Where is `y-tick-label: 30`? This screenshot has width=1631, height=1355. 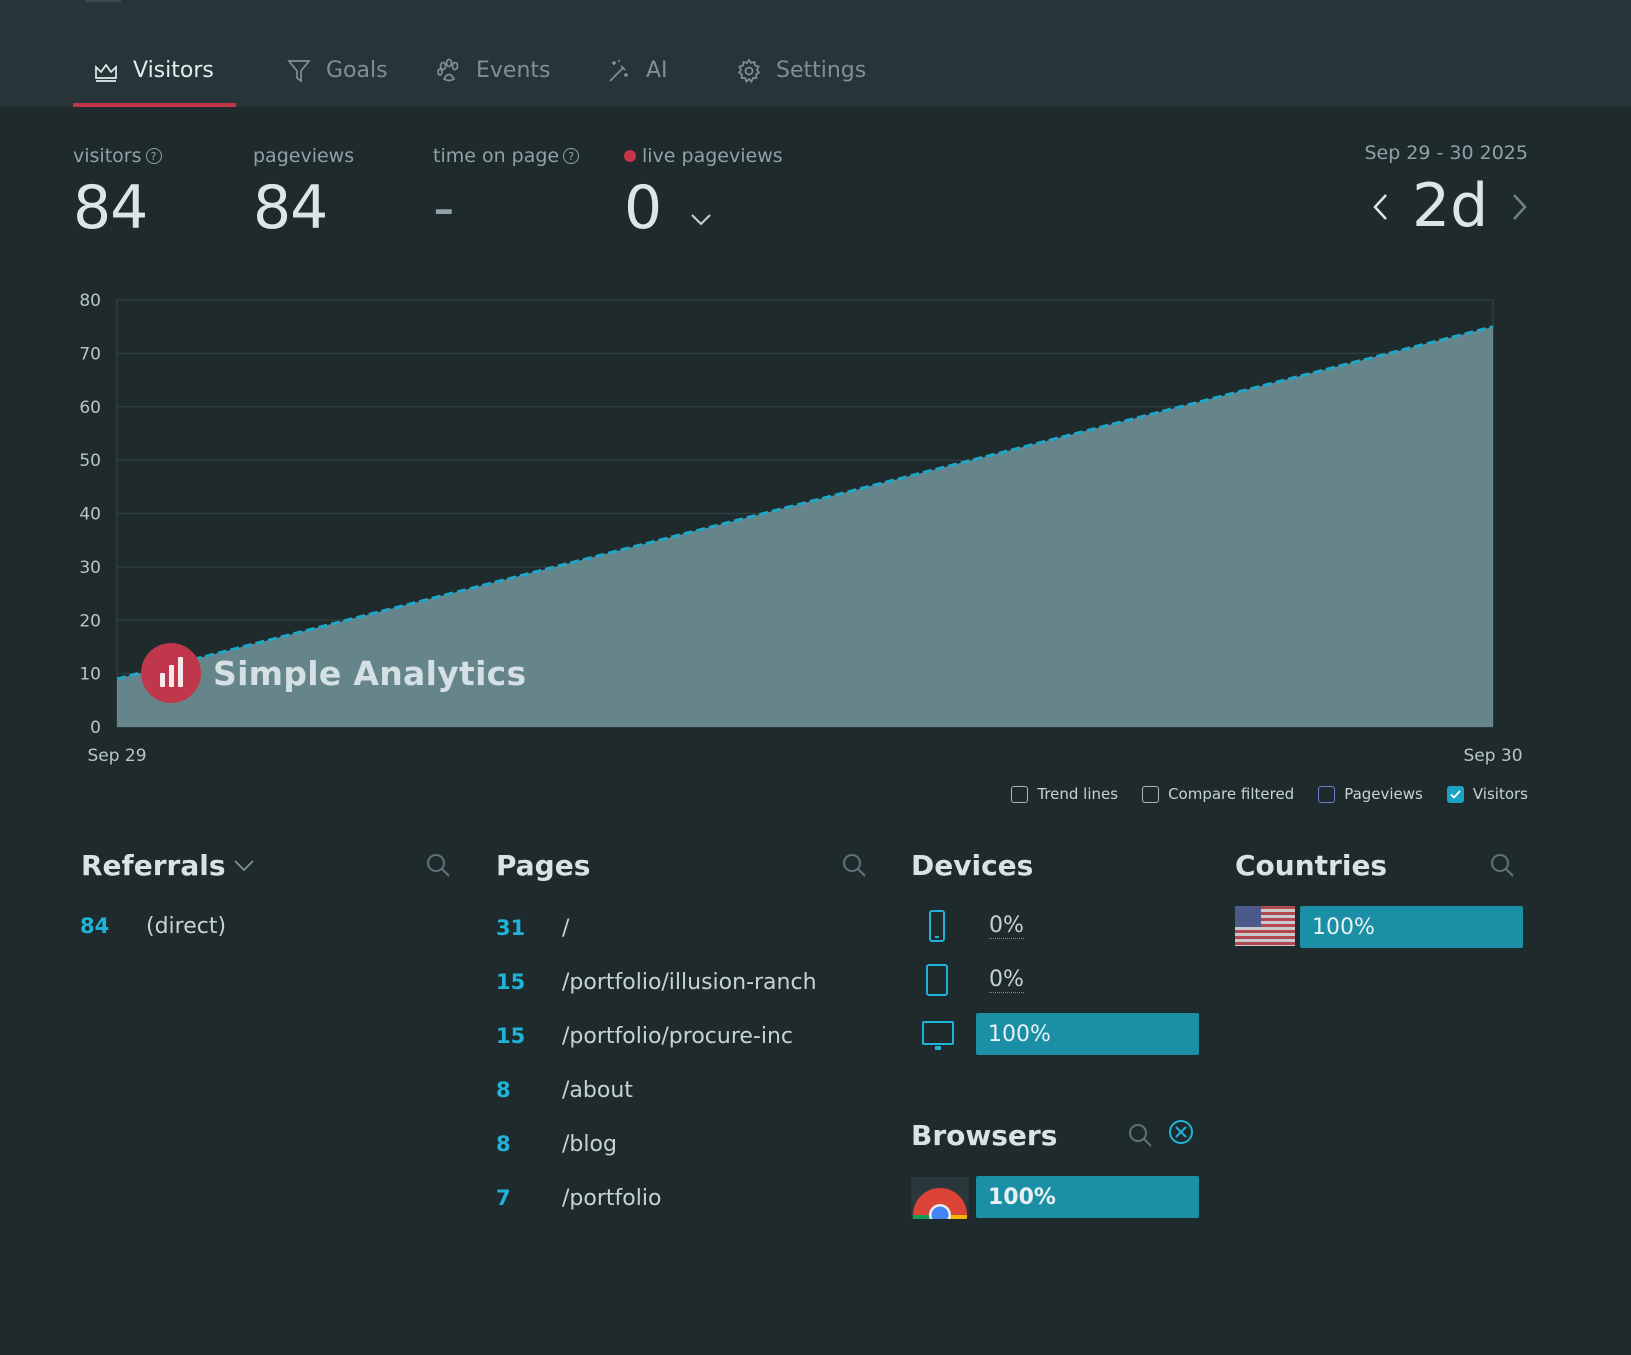
y-tick-label: 30 is located at coordinates (90, 568).